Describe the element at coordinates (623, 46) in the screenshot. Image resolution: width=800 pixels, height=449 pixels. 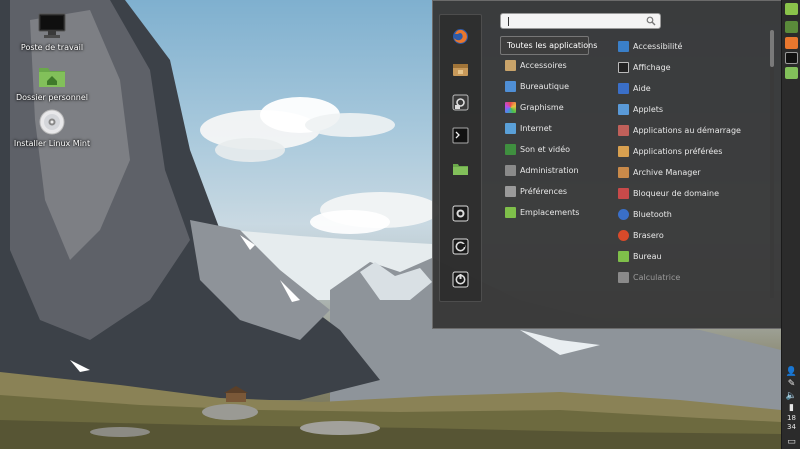
I see `accessibility-icon` at that location.